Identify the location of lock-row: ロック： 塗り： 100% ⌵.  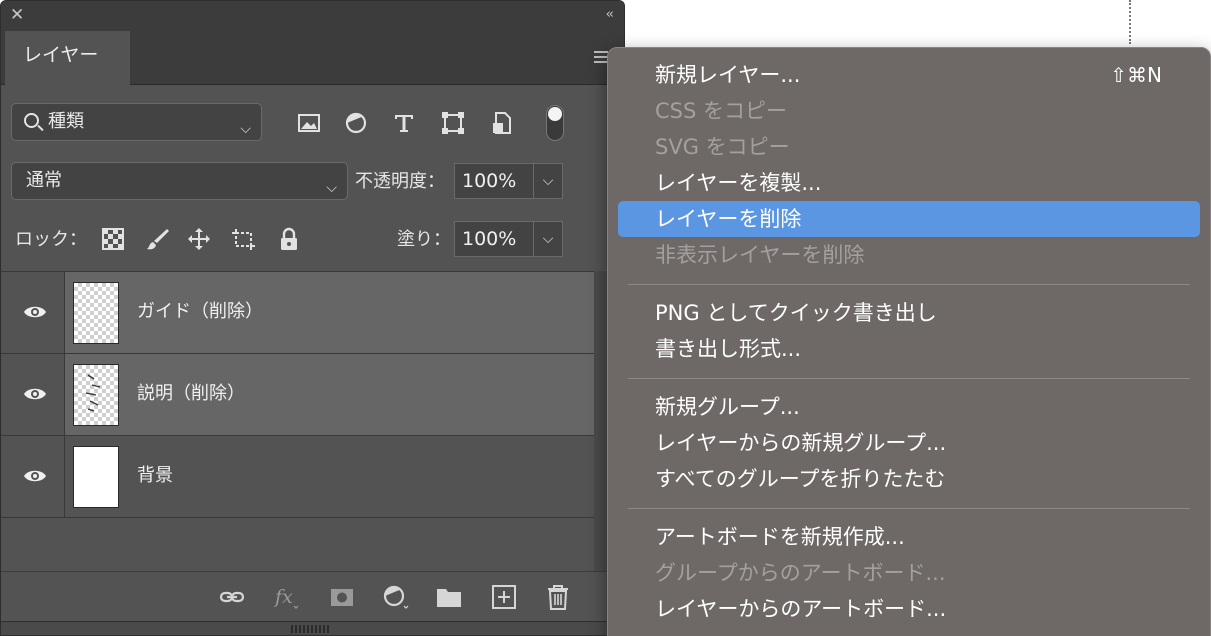
(312, 239).